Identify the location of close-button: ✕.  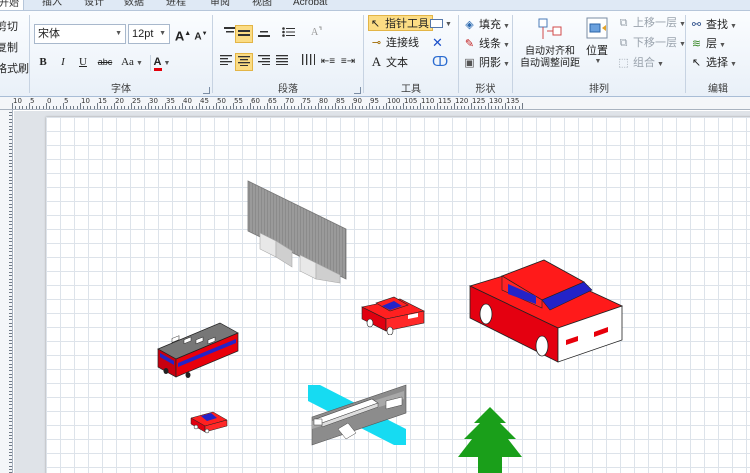
(437, 43).